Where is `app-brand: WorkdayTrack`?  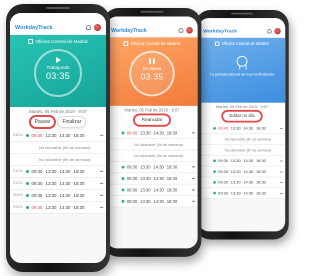 app-brand: WorkdayTrack is located at coordinates (129, 30).